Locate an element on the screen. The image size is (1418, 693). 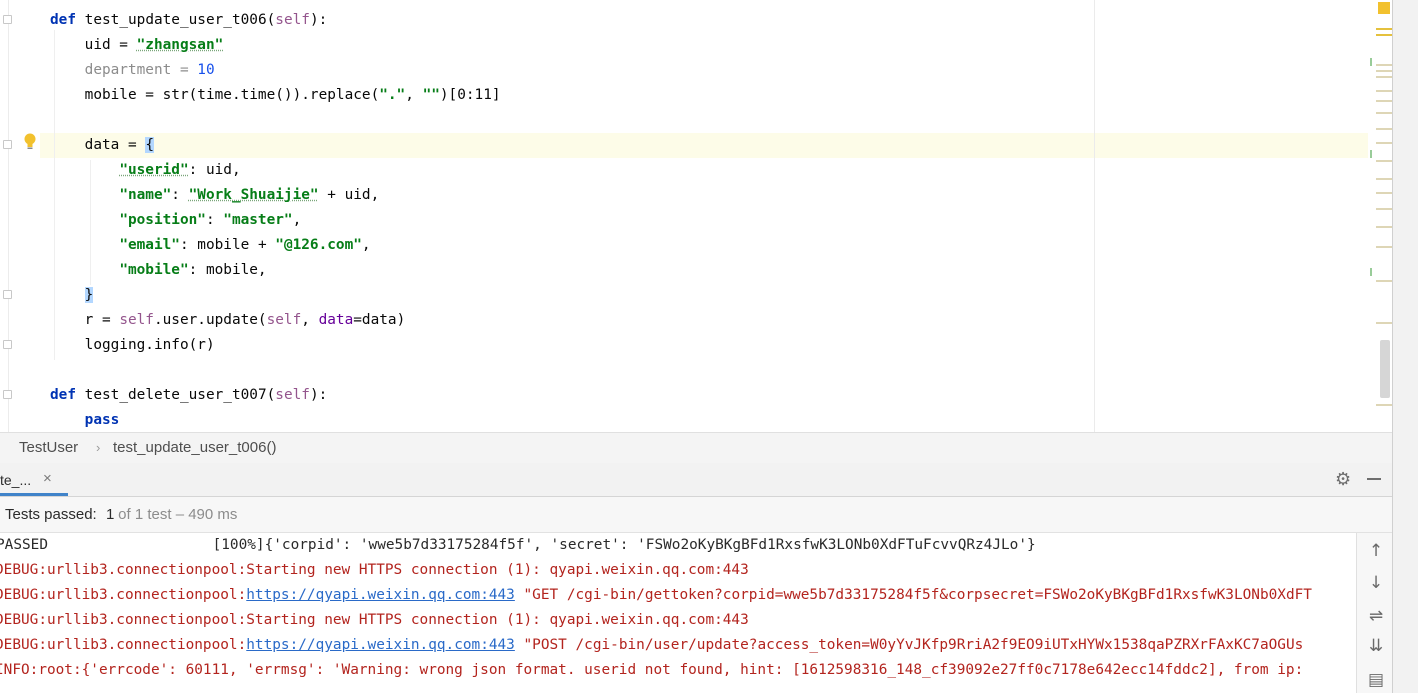
close-tab-icon: × is located at coordinates (47, 478).